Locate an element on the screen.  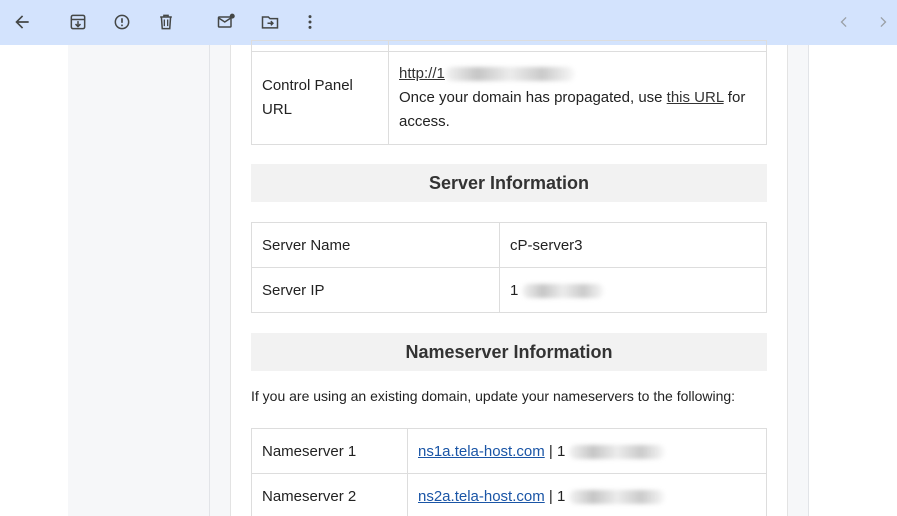
move-to-button is located at coordinates (270, 22).